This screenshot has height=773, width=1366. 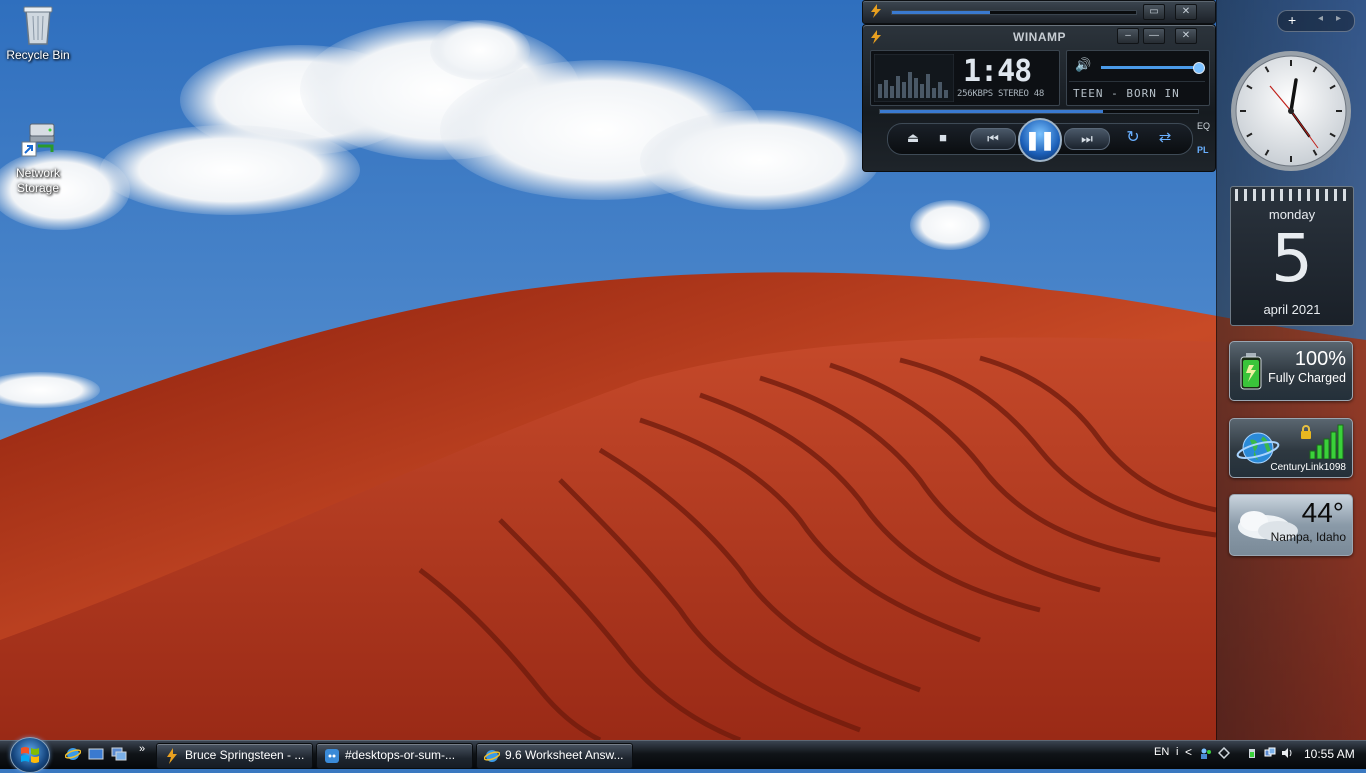 What do you see at coordinates (38, 24) in the screenshot?
I see `recycle-bin-icon` at bounding box center [38, 24].